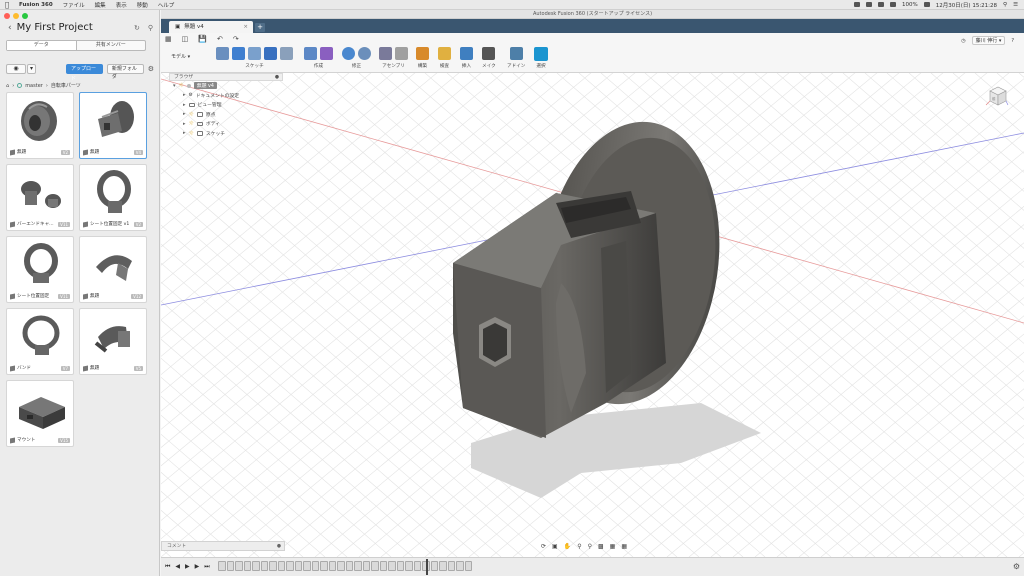 The image size is (1024, 576). Describe the element at coordinates (16, 69) in the screenshot. I see `view-toggle-button: ◉` at that location.